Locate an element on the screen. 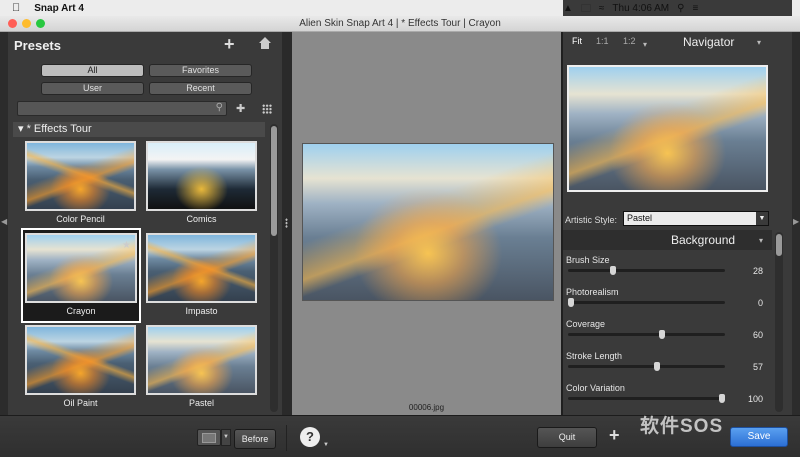 The image size is (800, 457). background-color-swatch is located at coordinates (209, 437).